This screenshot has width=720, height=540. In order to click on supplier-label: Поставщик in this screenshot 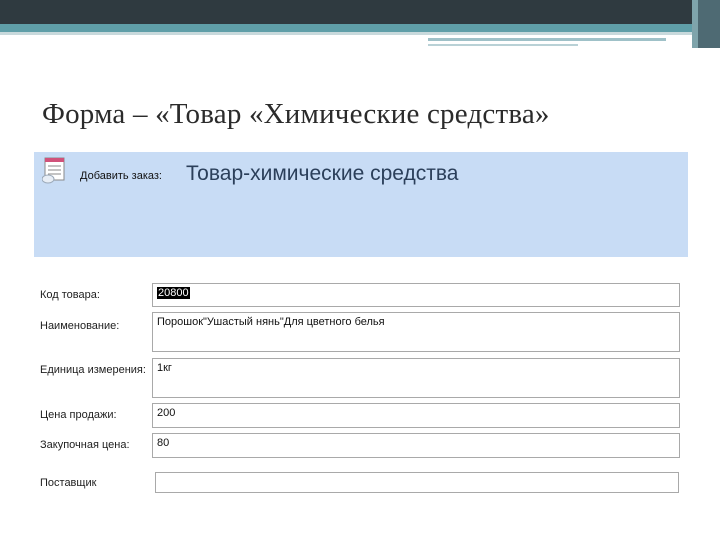, I will do `click(68, 483)`.